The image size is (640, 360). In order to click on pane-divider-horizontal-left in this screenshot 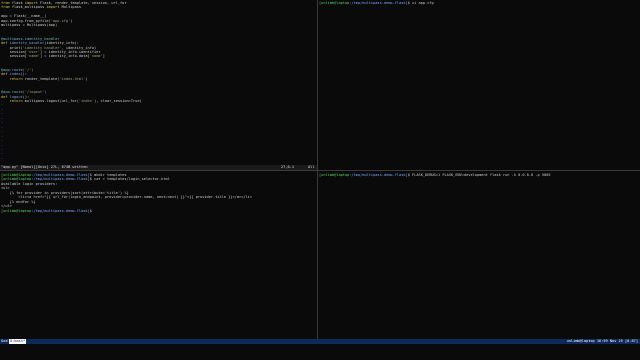, I will do `click(158, 170)`.